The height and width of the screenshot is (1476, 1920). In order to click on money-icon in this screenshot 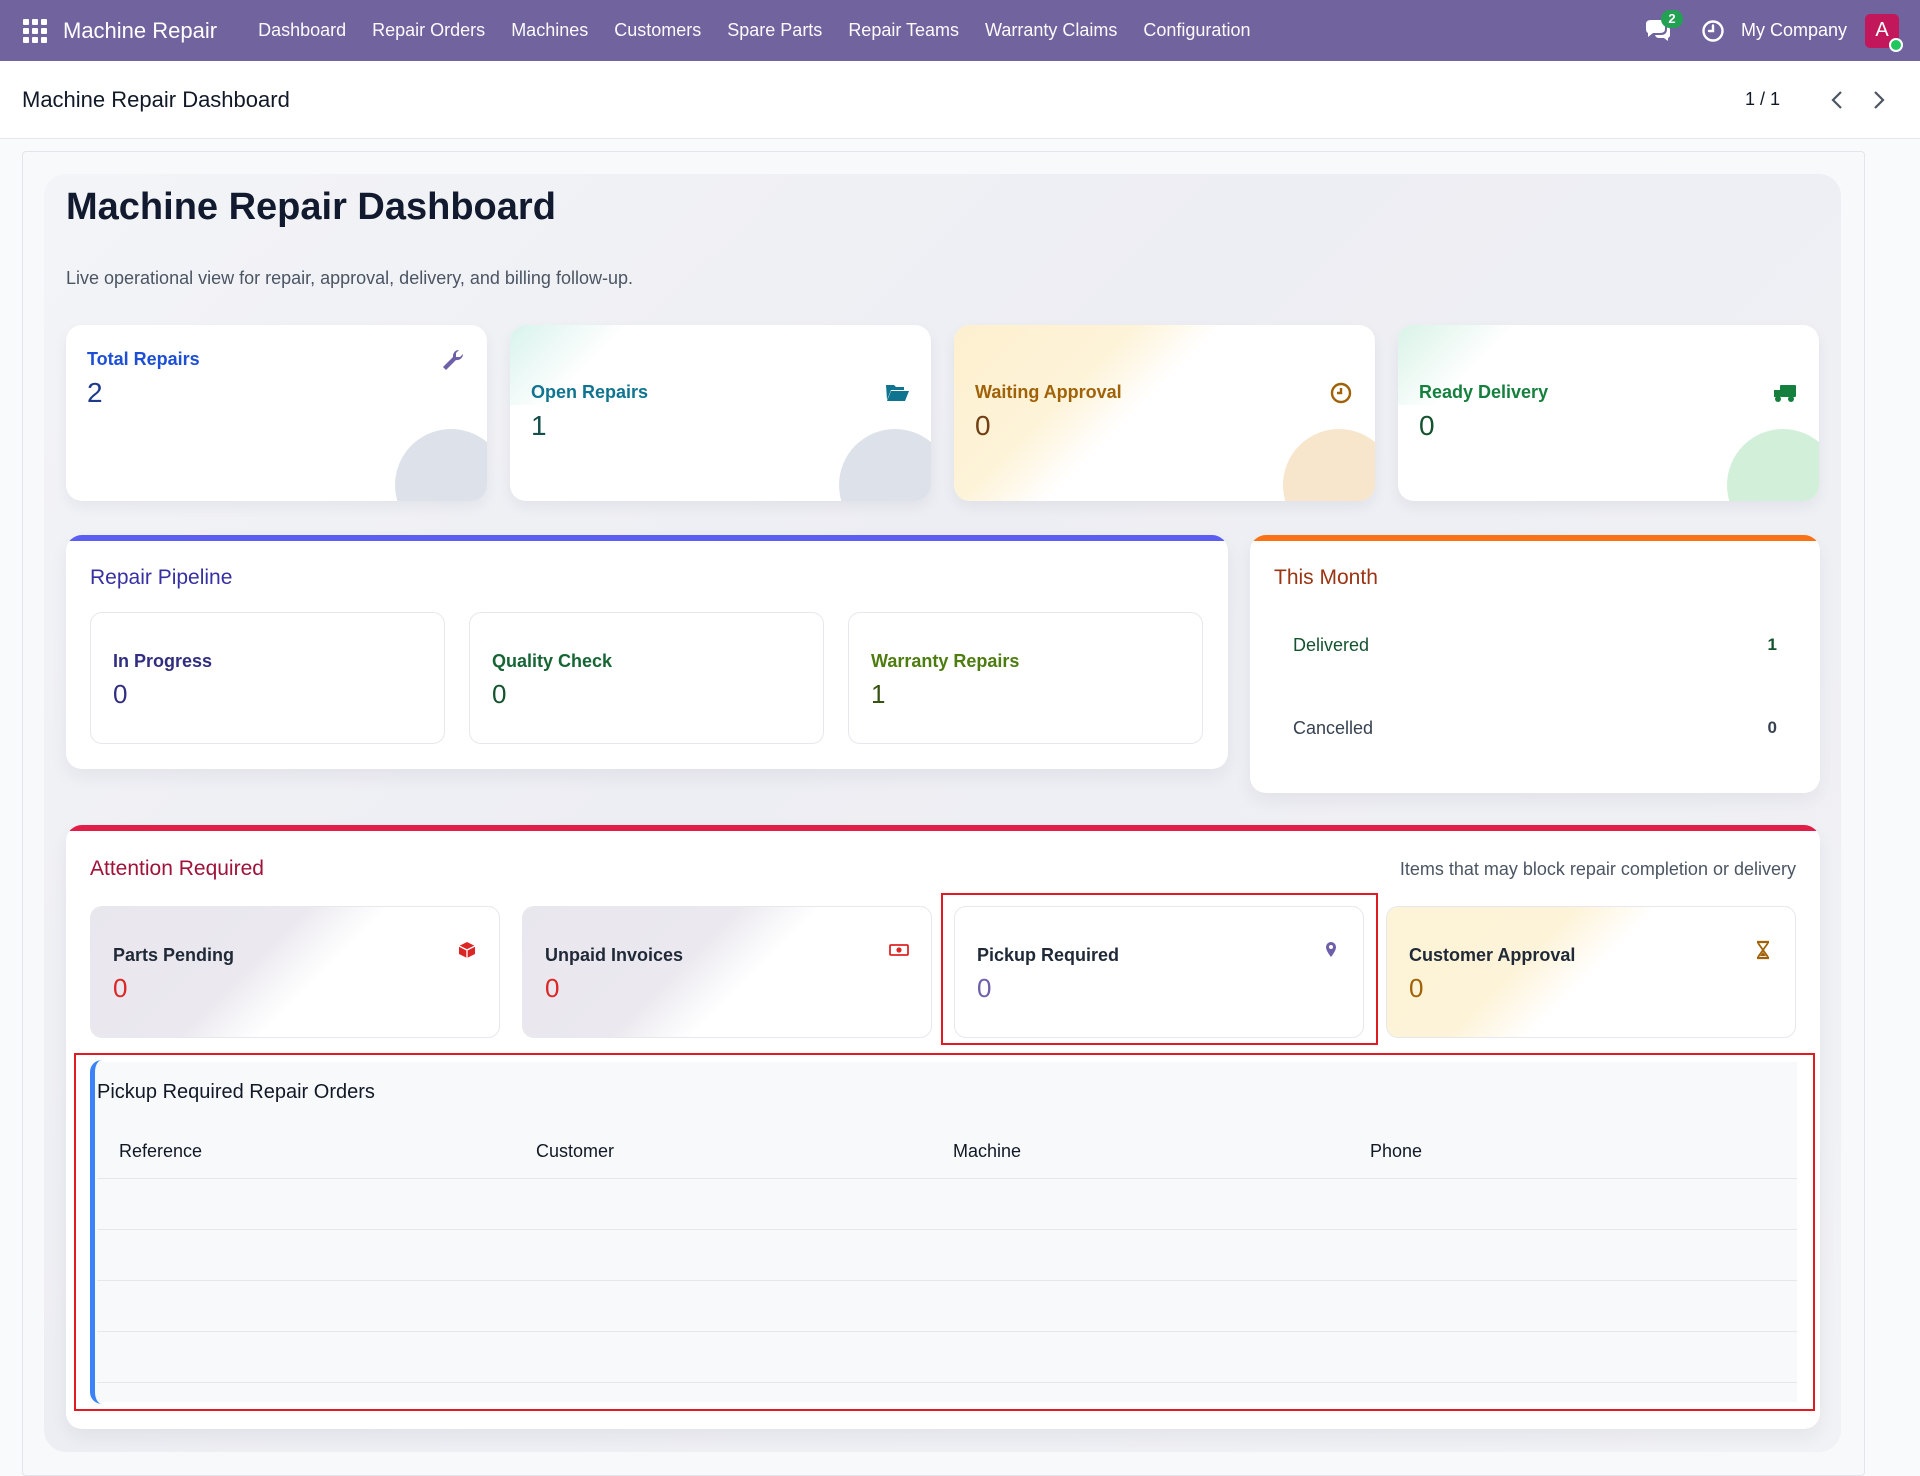, I will do `click(899, 950)`.